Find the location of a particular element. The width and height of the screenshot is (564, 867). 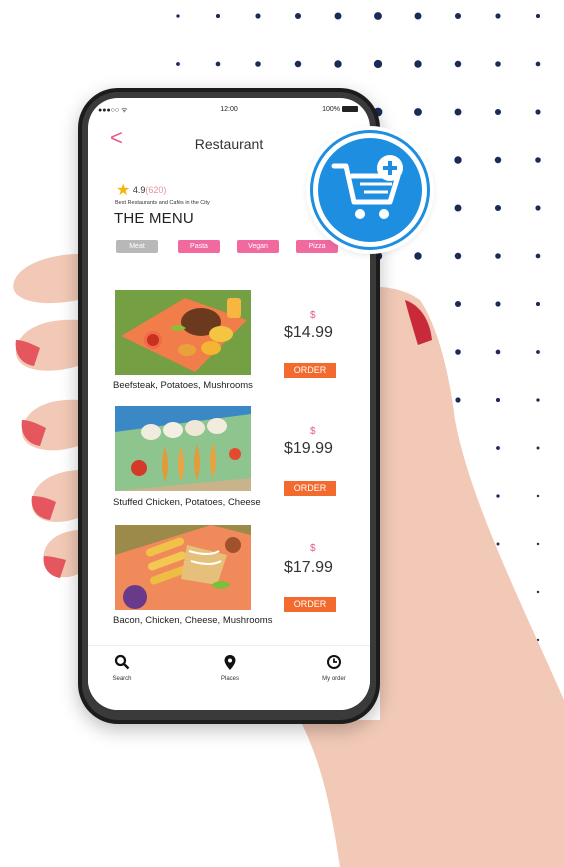

search-icon is located at coordinates (122, 664).